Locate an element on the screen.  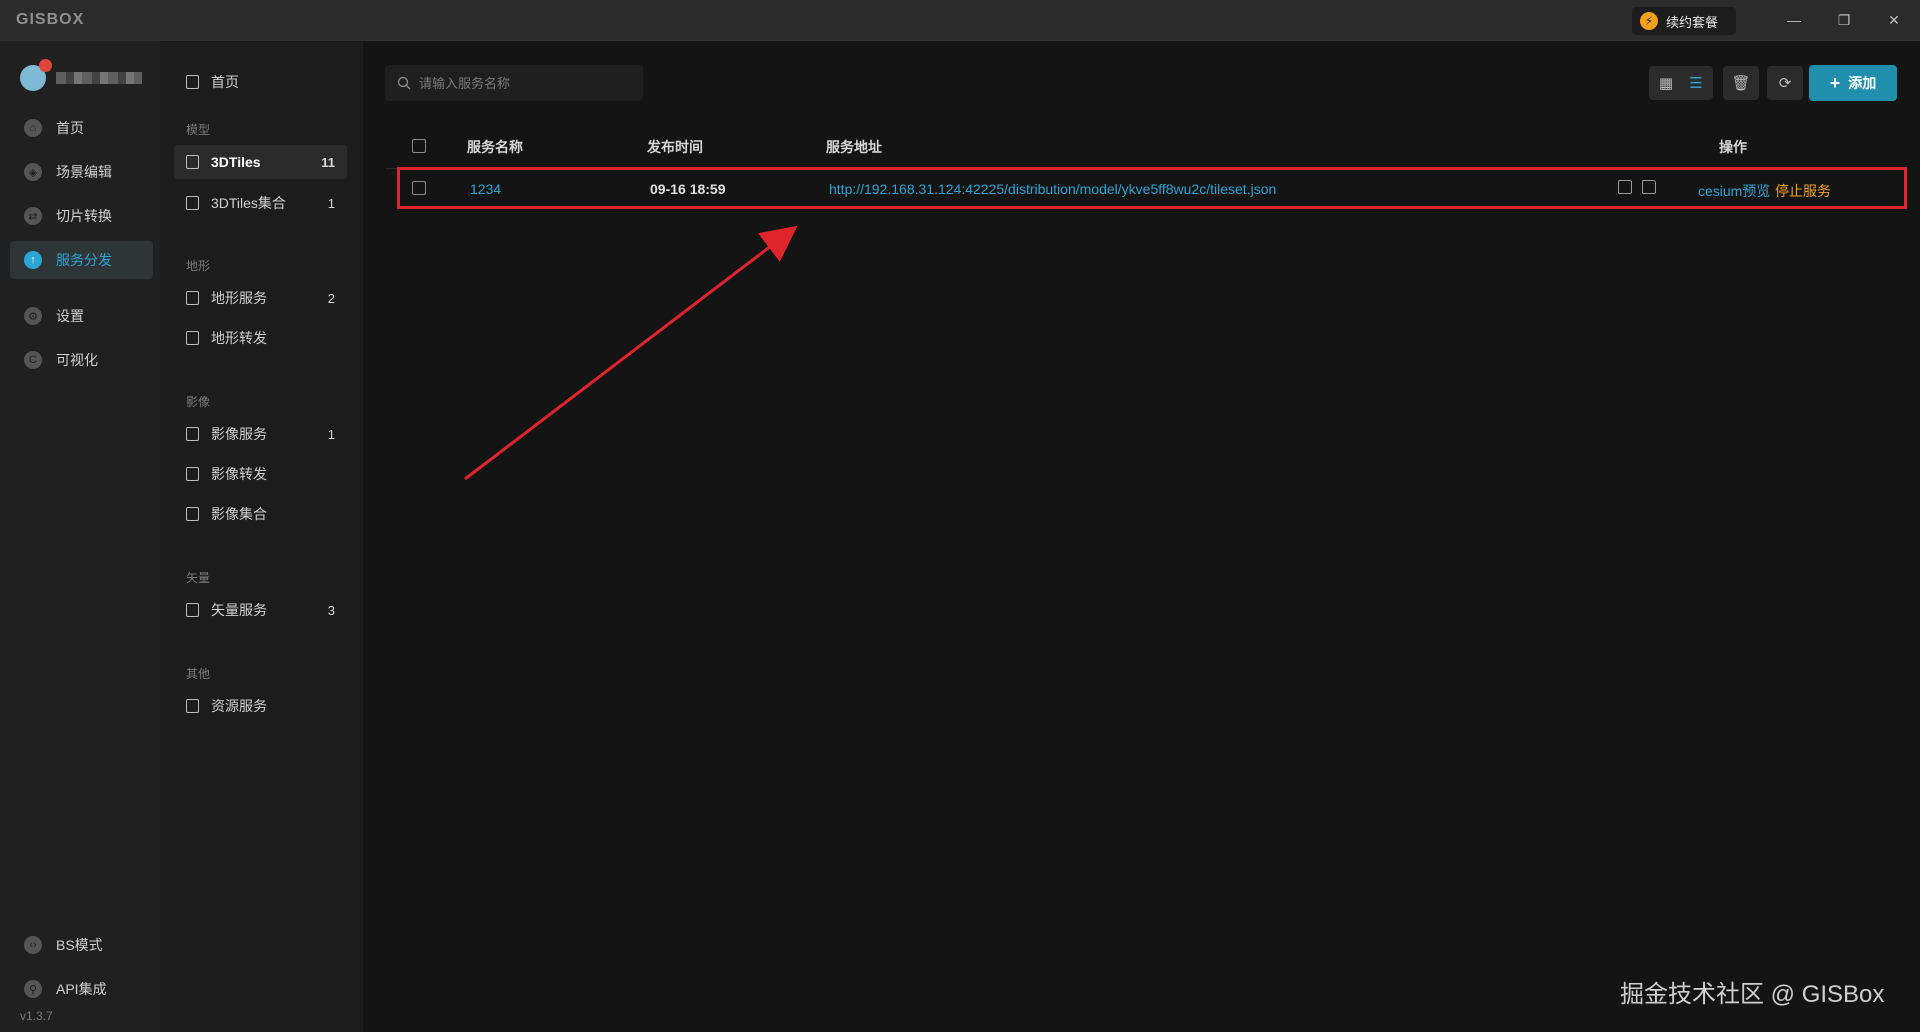
image-collection-icon is located at coordinates (192, 514).